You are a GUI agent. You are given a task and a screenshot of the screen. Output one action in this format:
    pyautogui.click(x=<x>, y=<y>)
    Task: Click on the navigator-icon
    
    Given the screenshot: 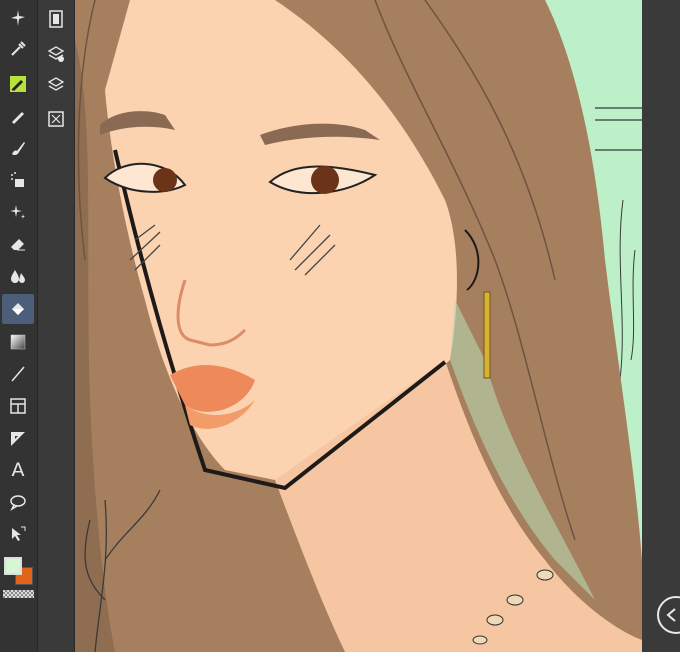 What is the action you would take?
    pyautogui.click(x=56, y=119)
    